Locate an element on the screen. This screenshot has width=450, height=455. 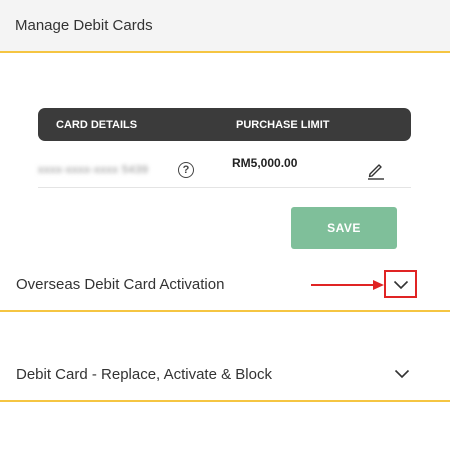
purchase-limit-value: RM5,000.00 is located at coordinates (265, 163).